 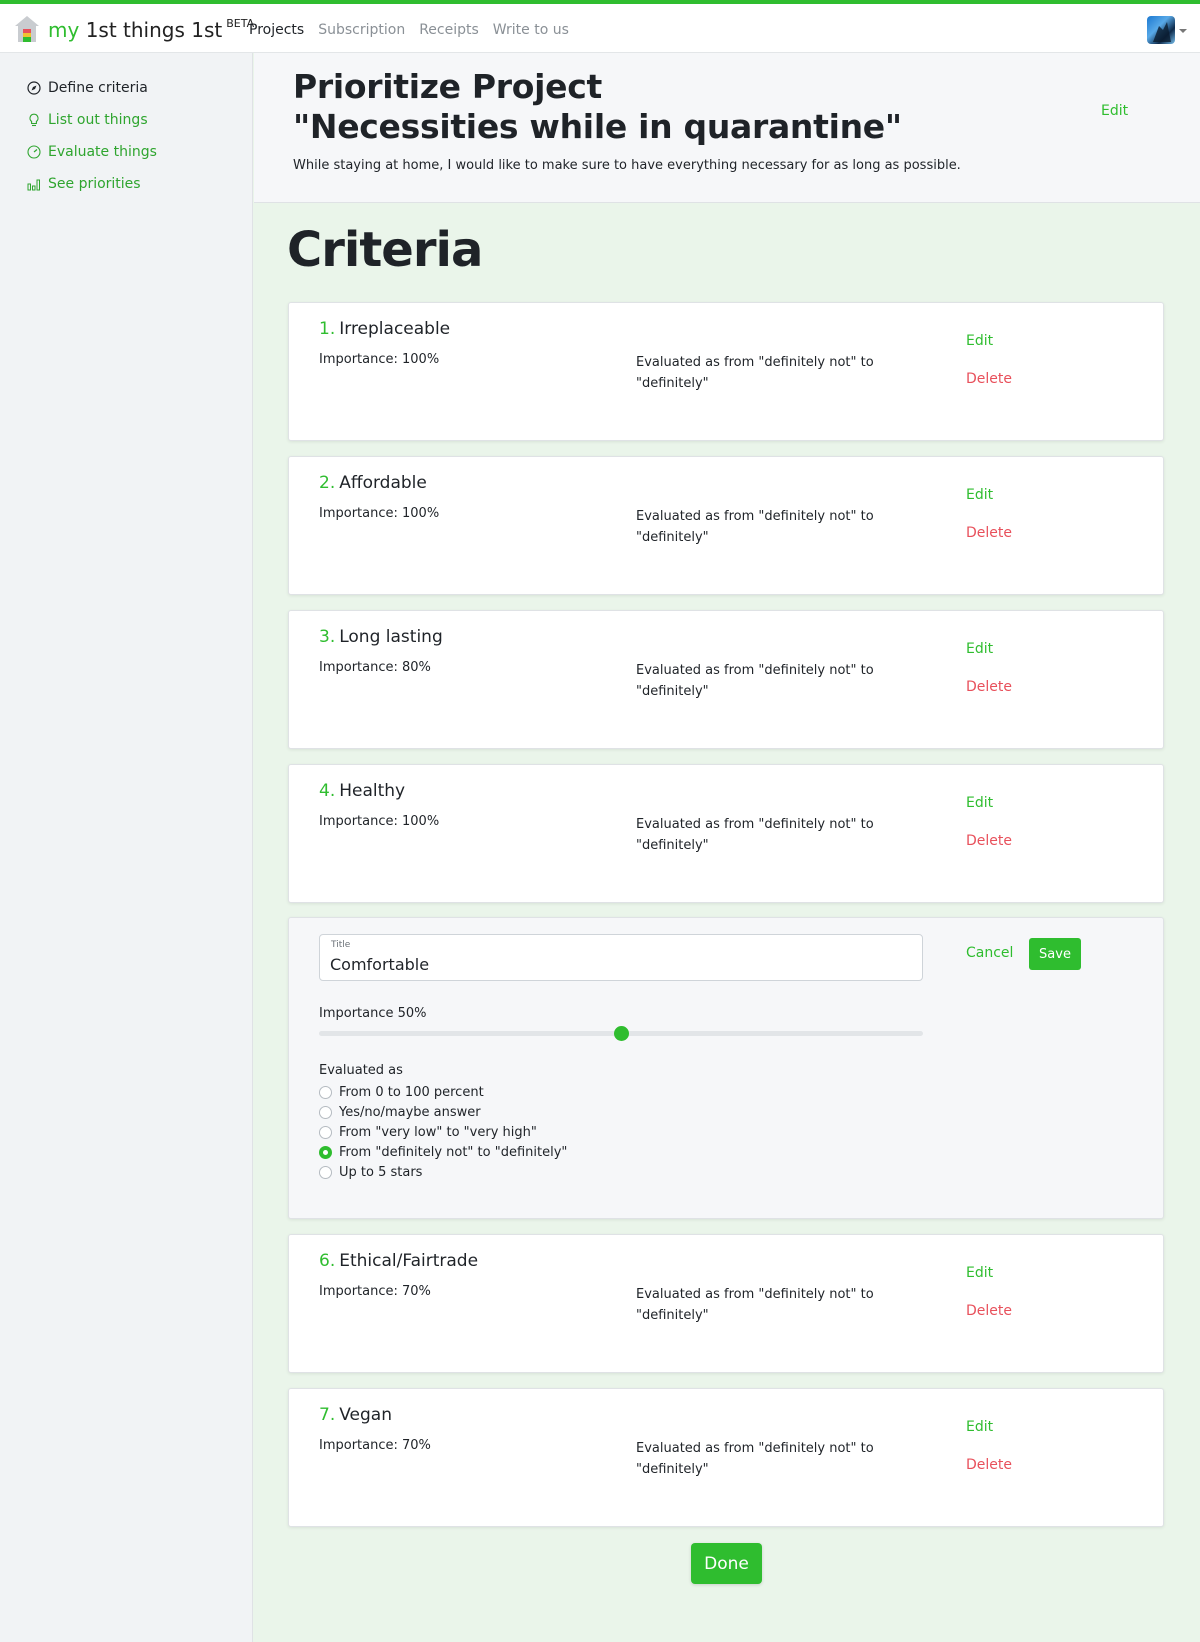 I want to click on sidebar-item-label: Evaluate things, so click(x=102, y=152).